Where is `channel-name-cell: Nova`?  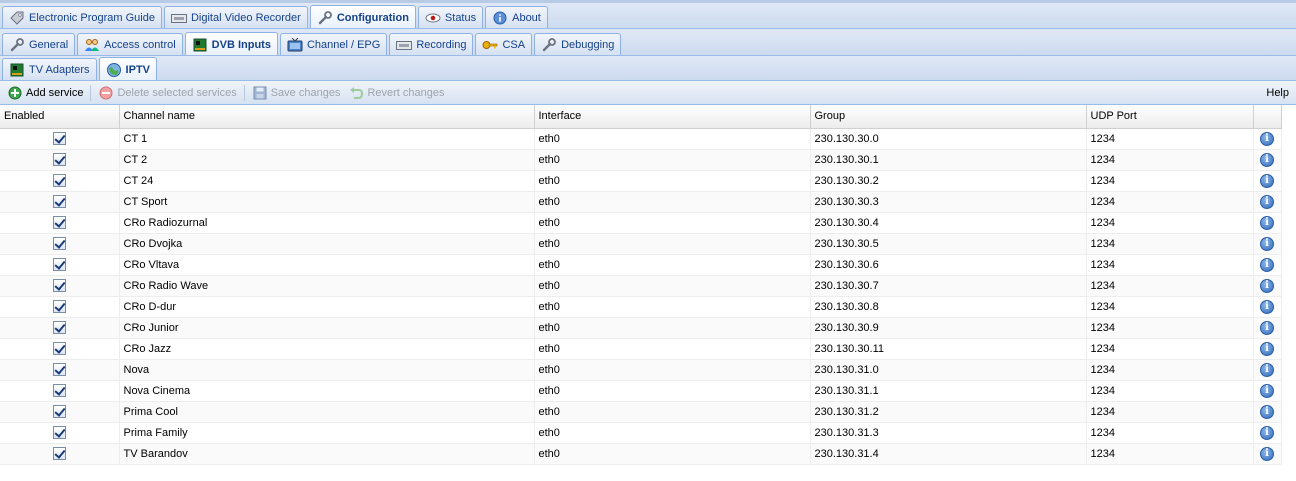 channel-name-cell: Nova is located at coordinates (327, 370).